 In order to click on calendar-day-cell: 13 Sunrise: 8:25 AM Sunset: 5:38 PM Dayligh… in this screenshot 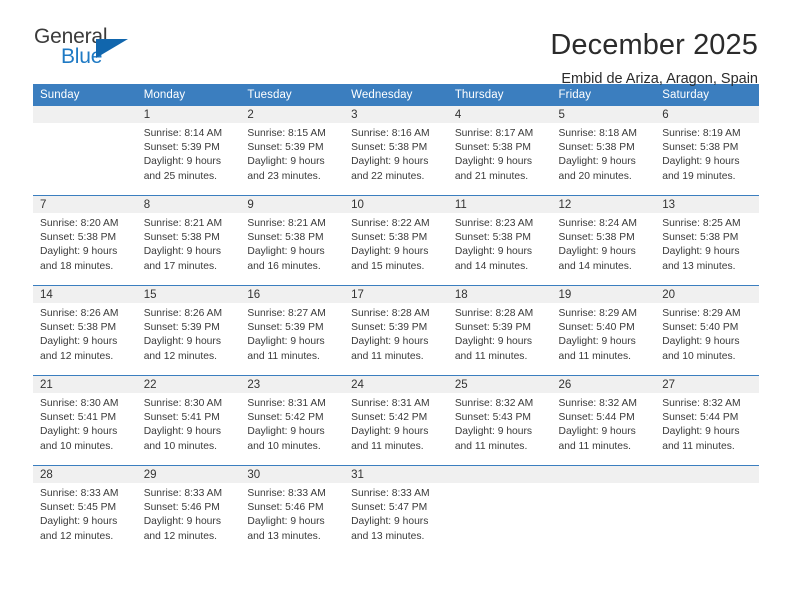, I will do `click(707, 240)`.